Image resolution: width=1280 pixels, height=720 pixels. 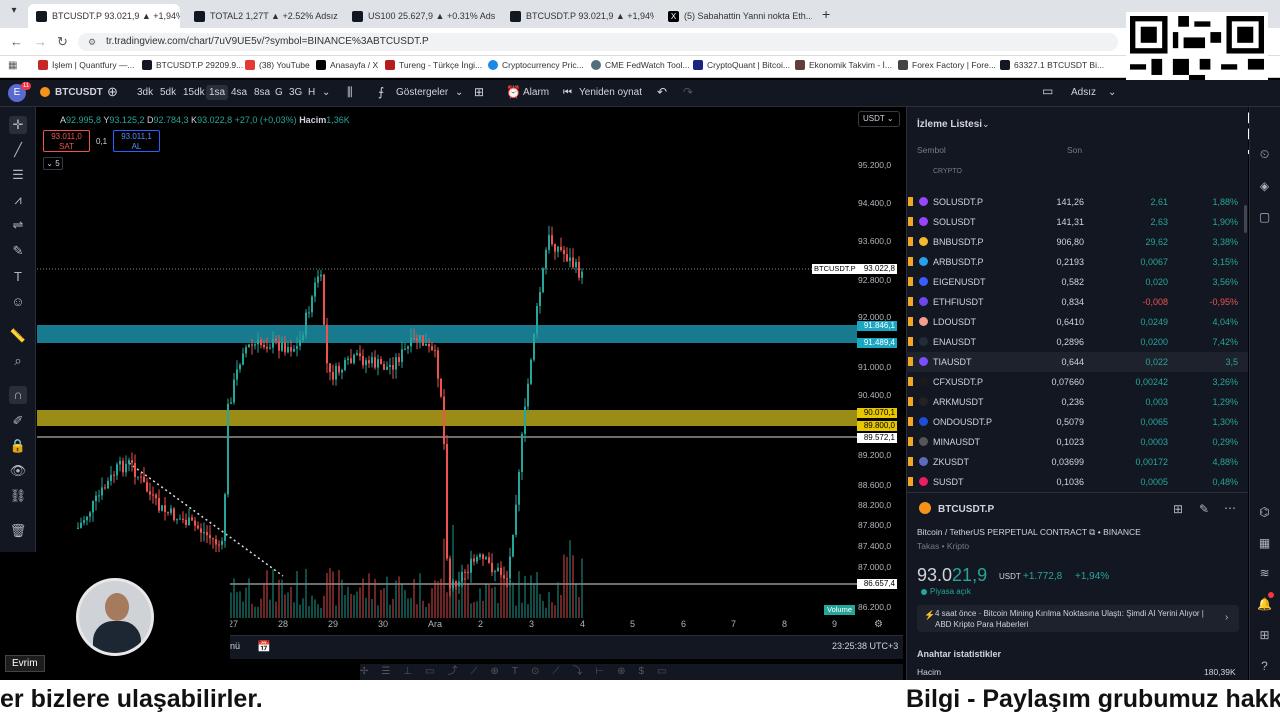 What do you see at coordinates (235, 646) in the screenshot?
I see `menu-label: nü` at bounding box center [235, 646].